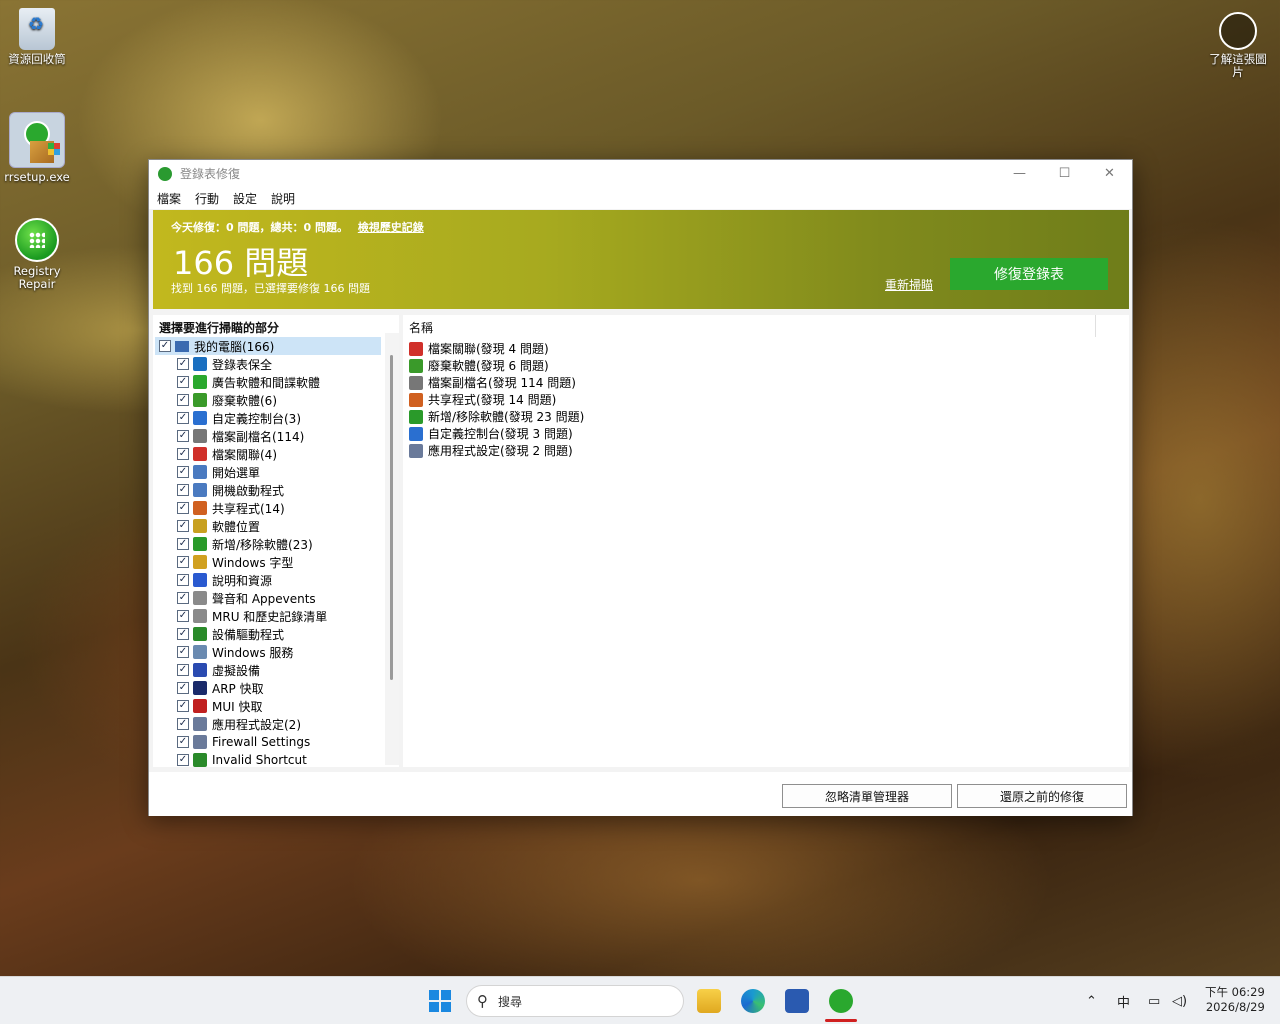  I want to click on network-icon: ▭, so click(1154, 1000).